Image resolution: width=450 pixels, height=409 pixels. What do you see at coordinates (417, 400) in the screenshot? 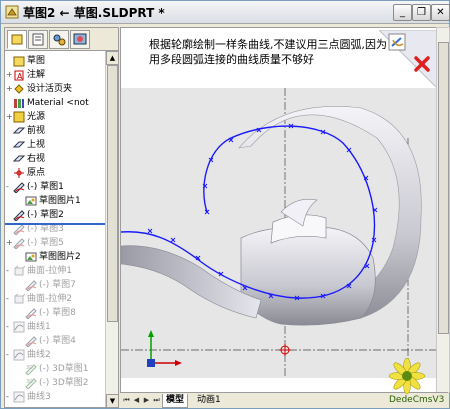
I see `watermark-text: DedeCmsV3` at bounding box center [417, 400].